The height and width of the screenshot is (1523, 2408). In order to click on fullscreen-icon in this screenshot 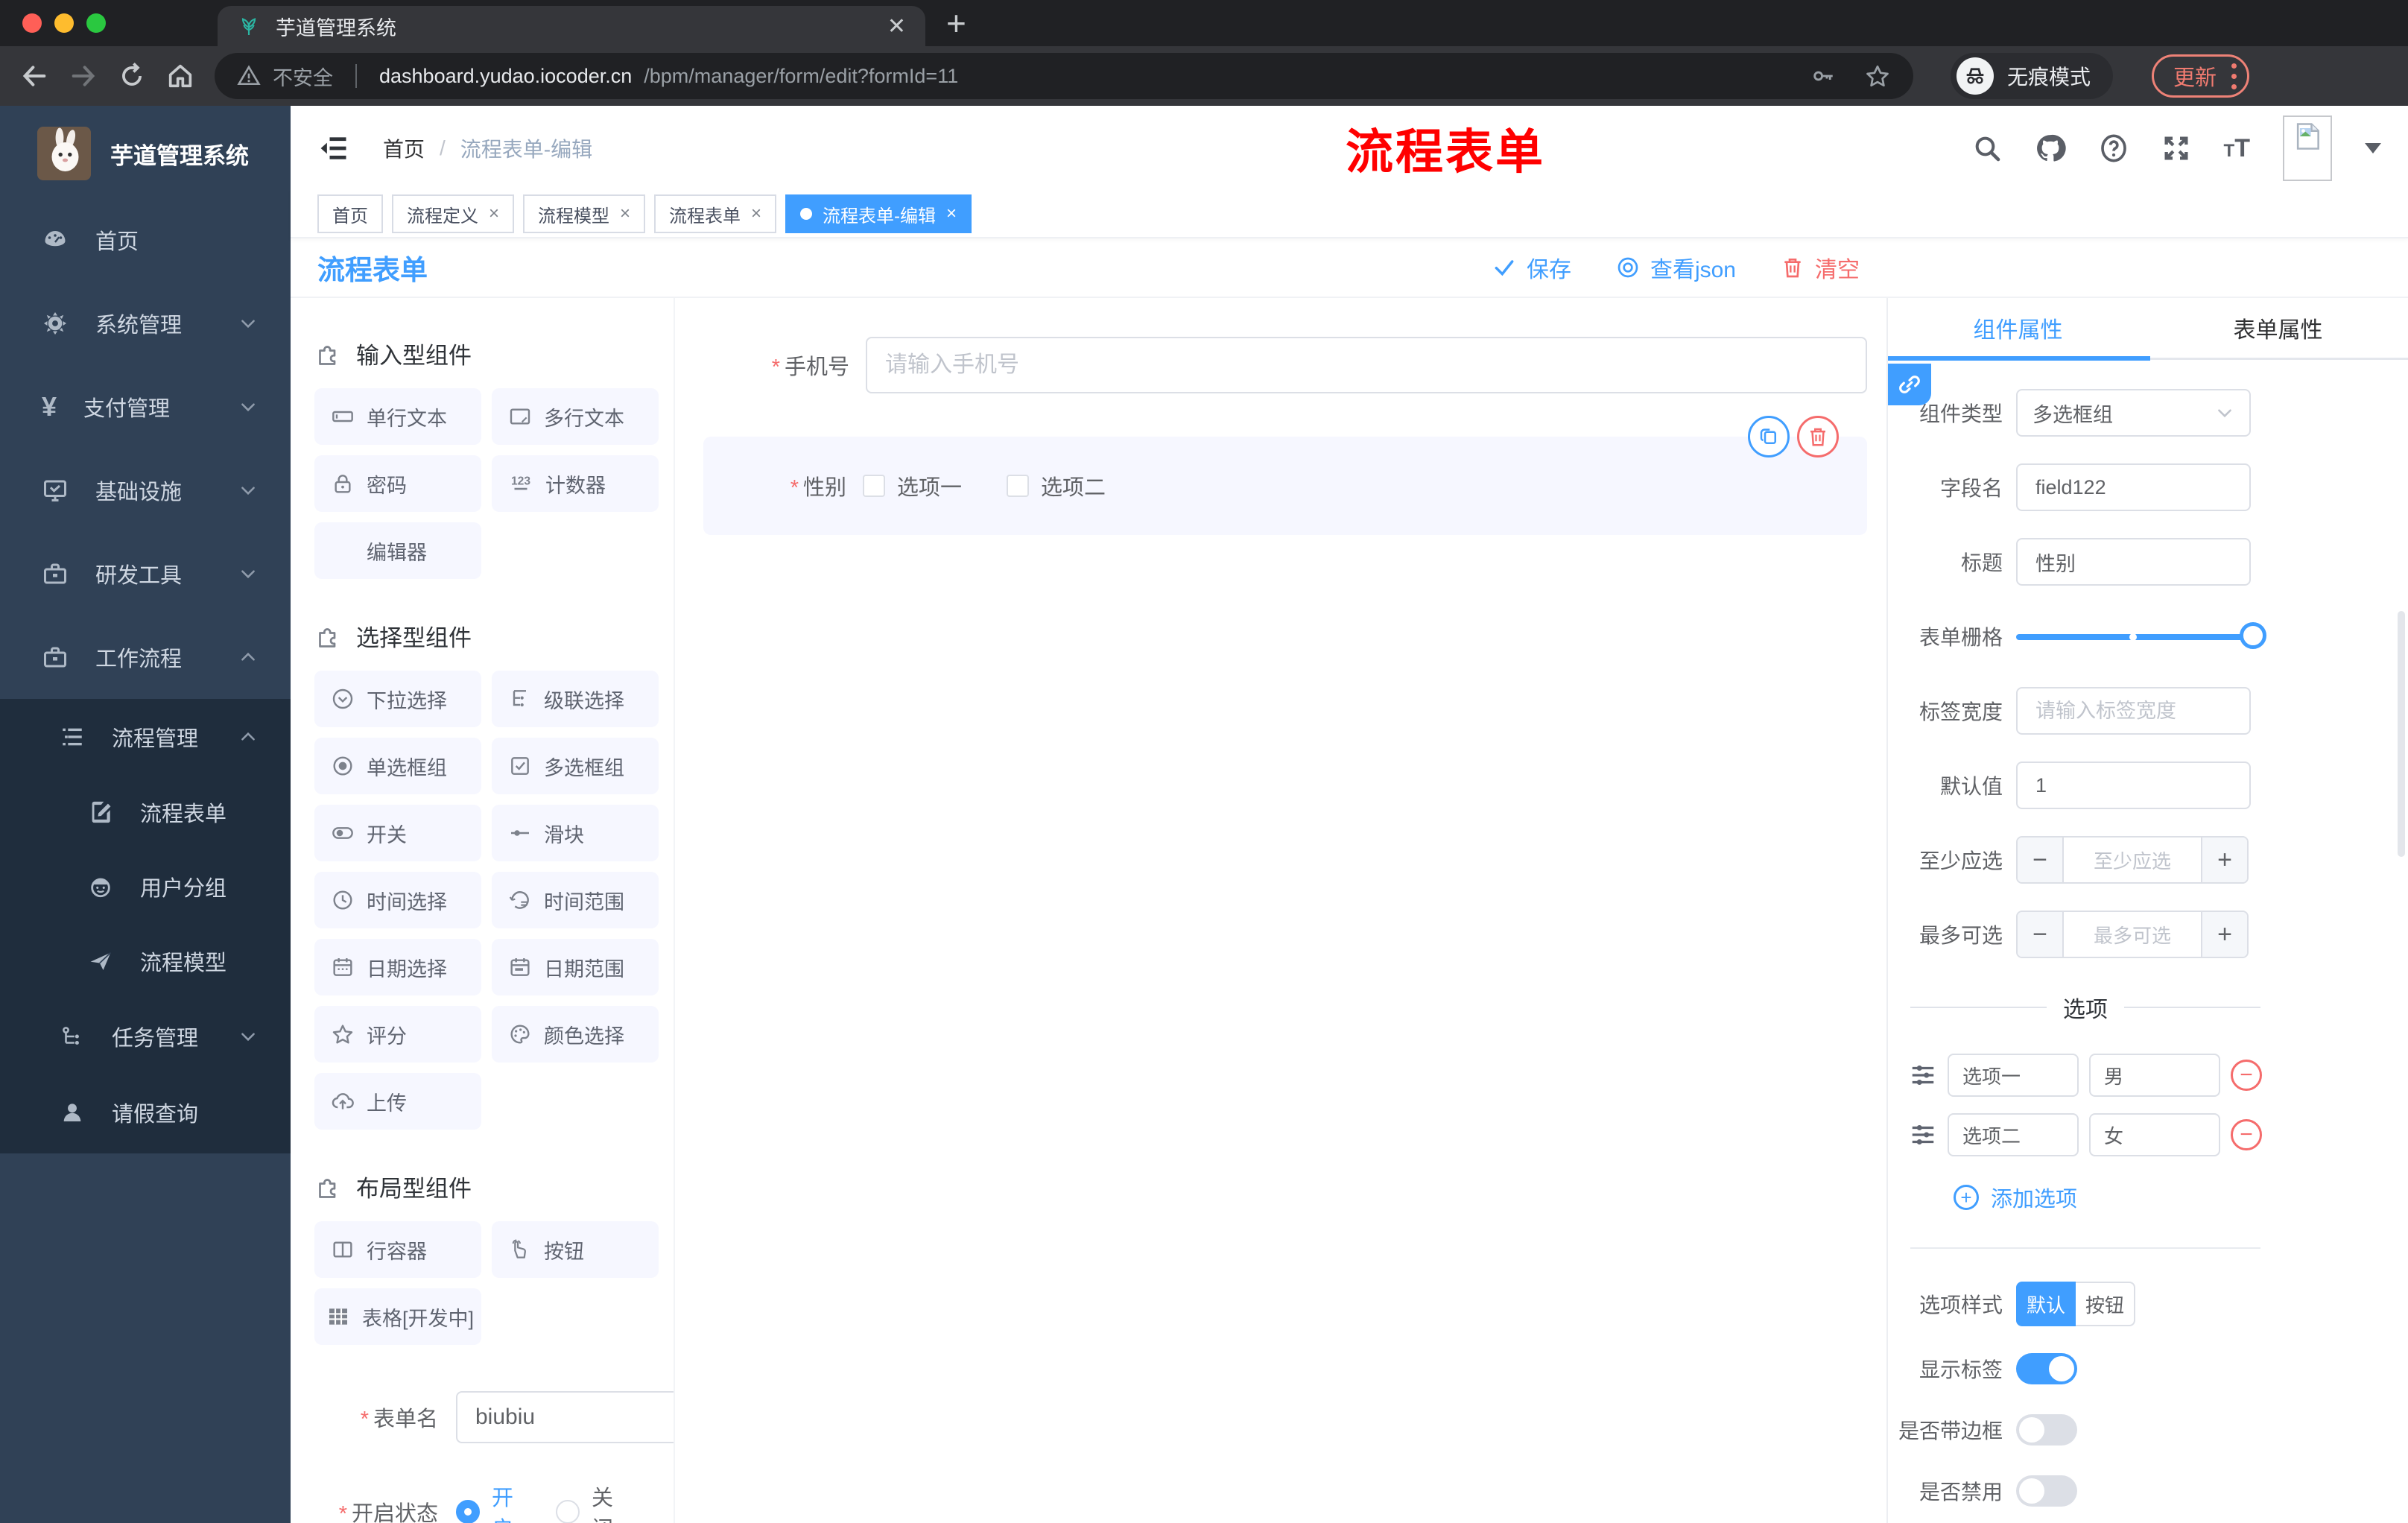, I will do `click(2176, 148)`.